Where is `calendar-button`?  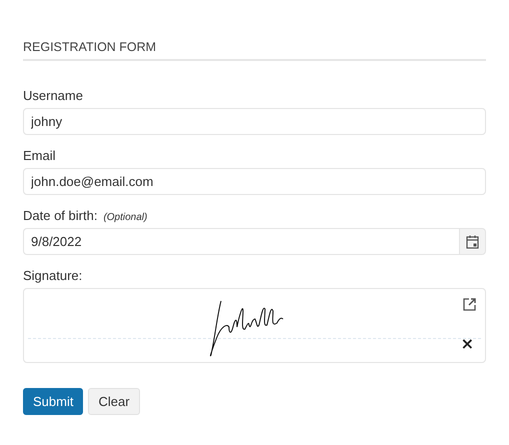 calendar-button is located at coordinates (472, 241).